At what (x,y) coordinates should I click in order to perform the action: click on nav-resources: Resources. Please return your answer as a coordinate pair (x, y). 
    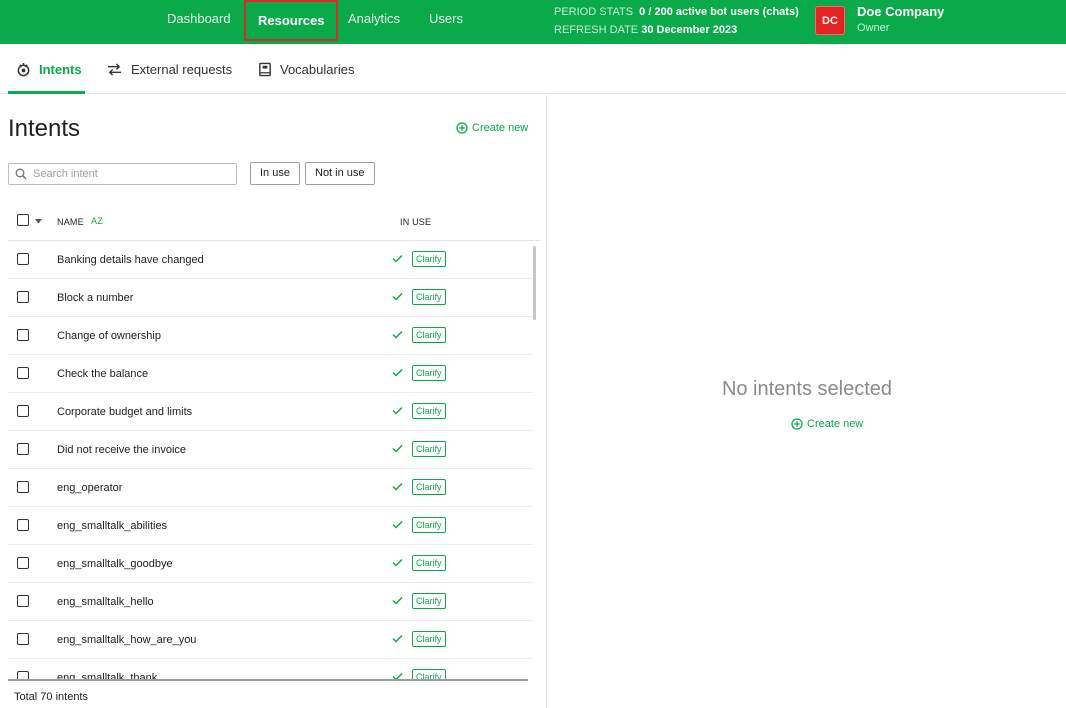
    Looking at the image, I should click on (291, 20).